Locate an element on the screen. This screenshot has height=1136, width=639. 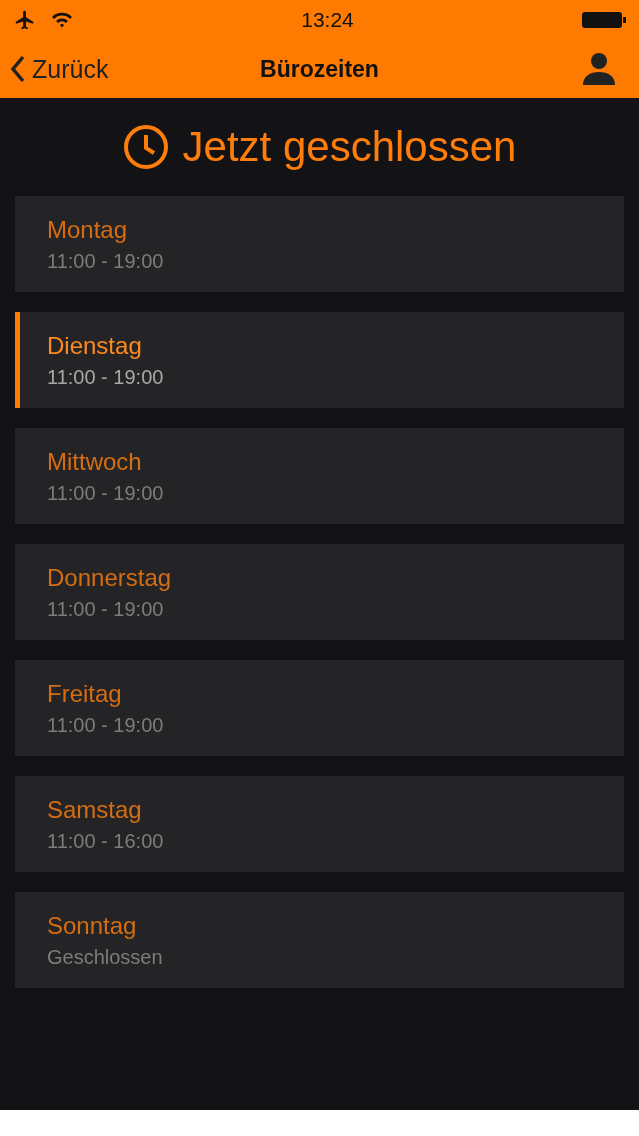
day-name: Samstag is located at coordinates (95, 809).